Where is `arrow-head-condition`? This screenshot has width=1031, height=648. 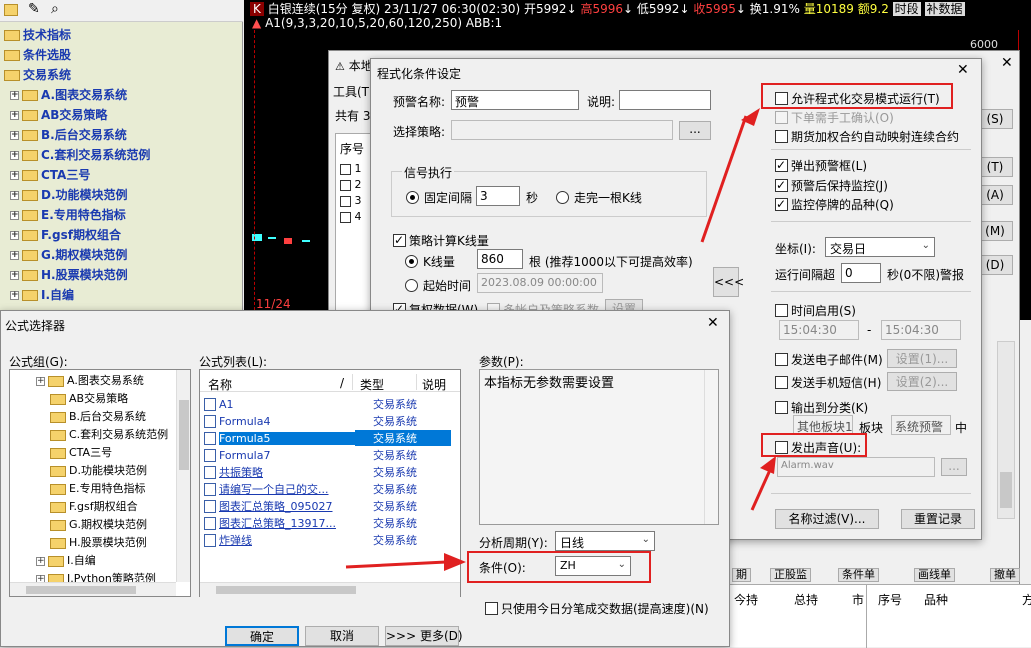 arrow-head-condition is located at coordinates (455, 562).